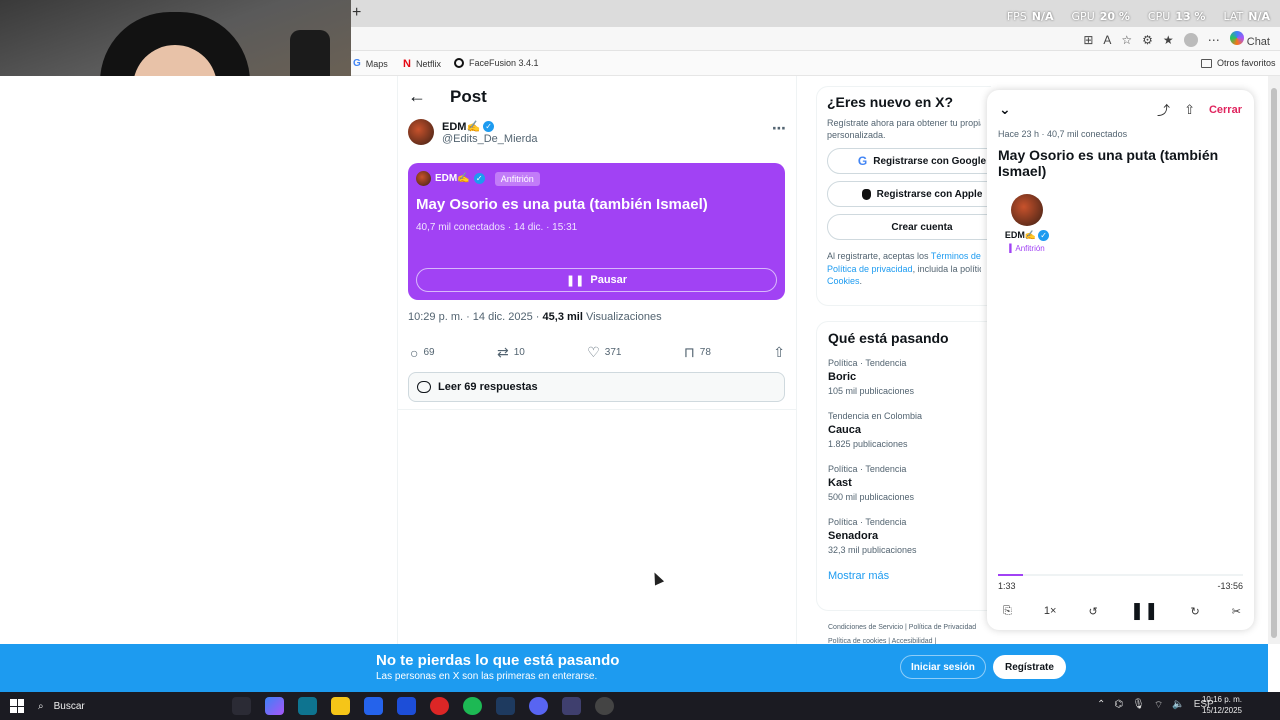  What do you see at coordinates (596, 387) in the screenshot?
I see `read-replies-button: Leer 69 respuestas` at bounding box center [596, 387].